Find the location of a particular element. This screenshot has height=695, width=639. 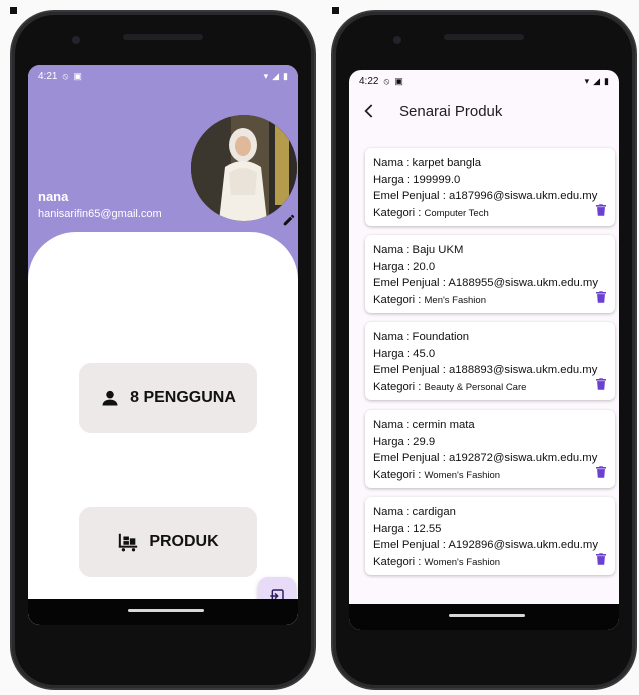

product-seller-email: Emel Penjual : a188893@siswa.ukm.edu.my is located at coordinates (485, 370).